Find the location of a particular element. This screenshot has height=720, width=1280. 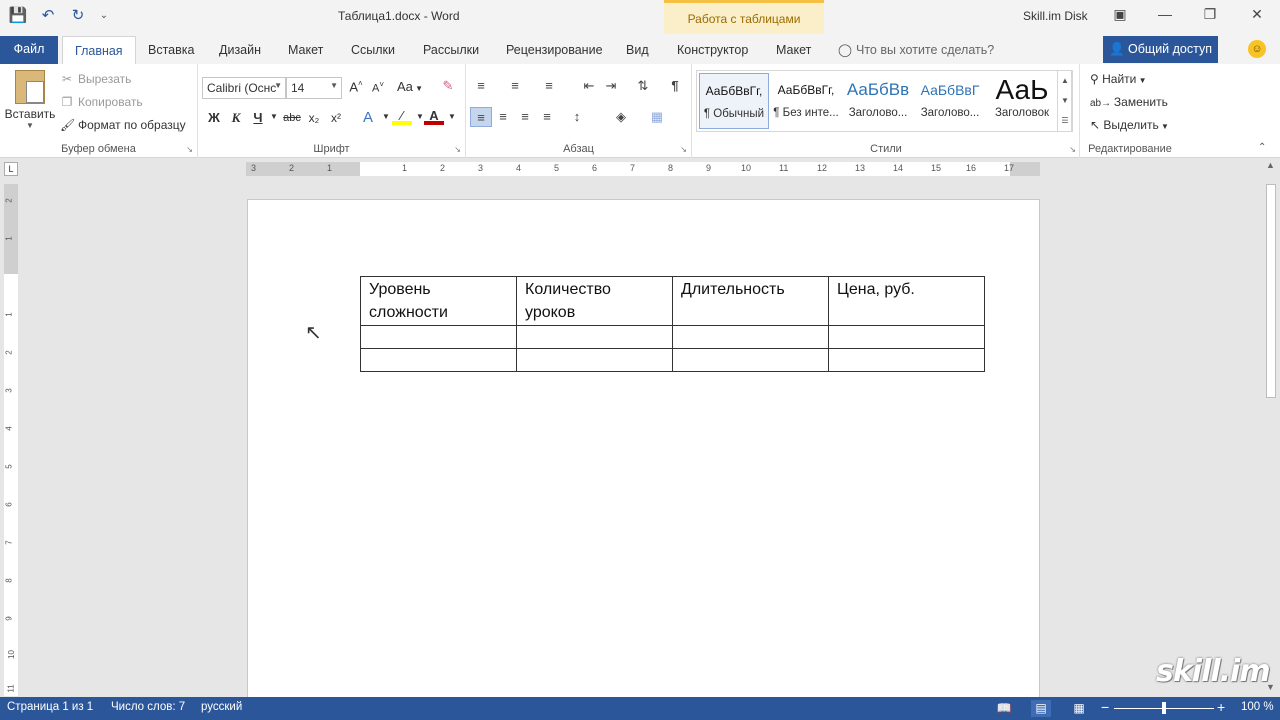

vertical-scrollbar: ▲ ▼ is located at coordinates (1271, 427).